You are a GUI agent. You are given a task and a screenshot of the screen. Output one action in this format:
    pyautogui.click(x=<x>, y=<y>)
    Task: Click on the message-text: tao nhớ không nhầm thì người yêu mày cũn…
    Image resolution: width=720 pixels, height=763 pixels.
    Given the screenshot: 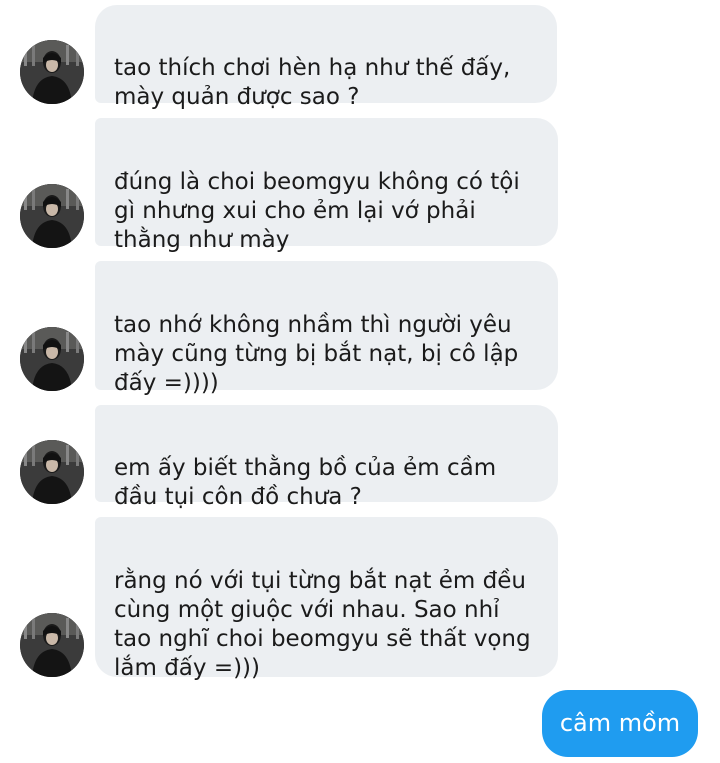 What is the action you would take?
    pyautogui.click(x=316, y=354)
    